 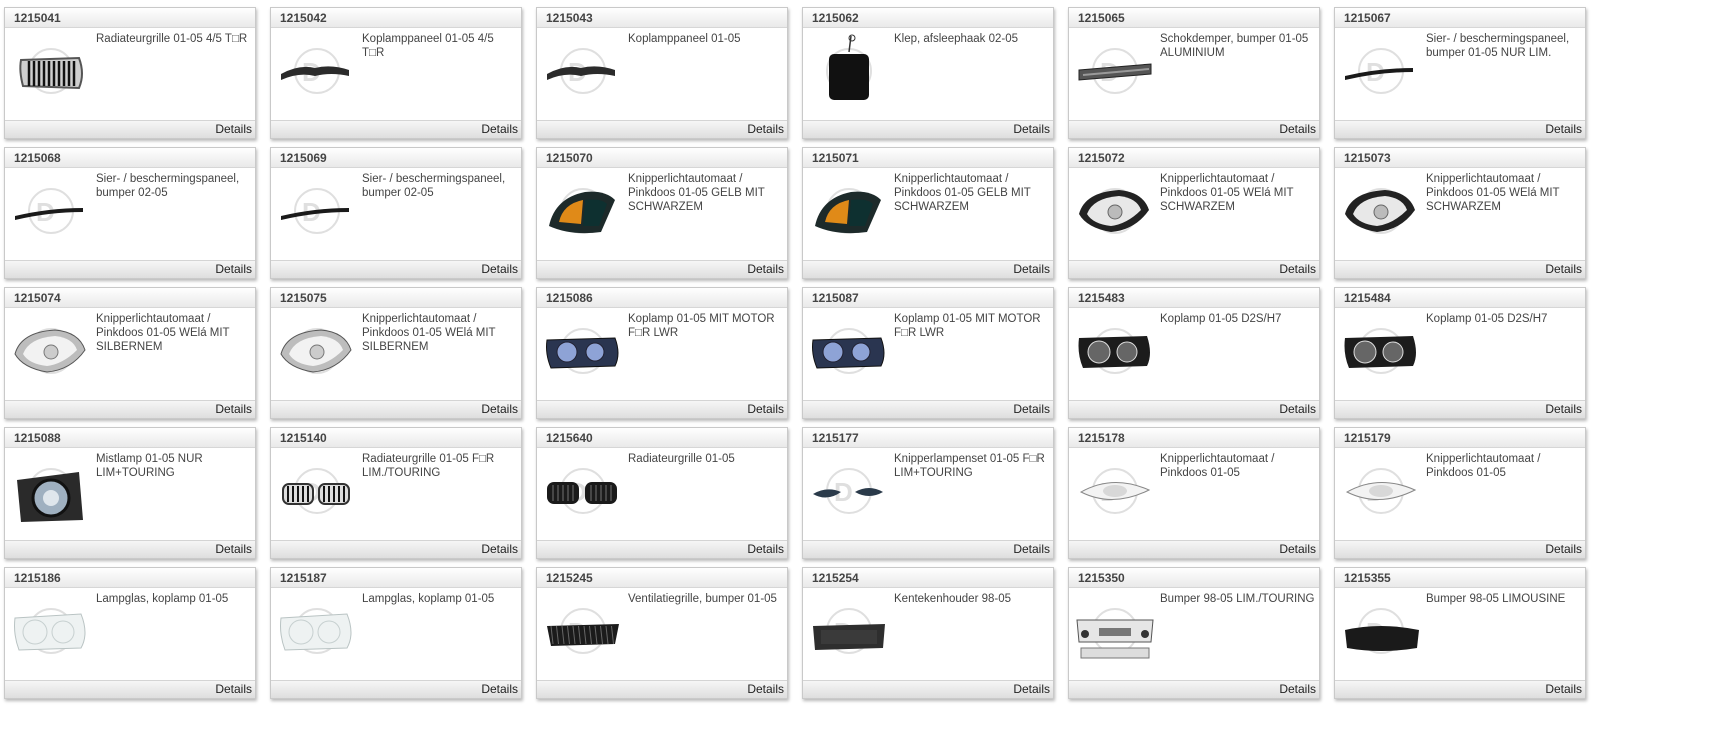 What do you see at coordinates (1367, 438) in the screenshot?
I see `product-number: 1215179` at bounding box center [1367, 438].